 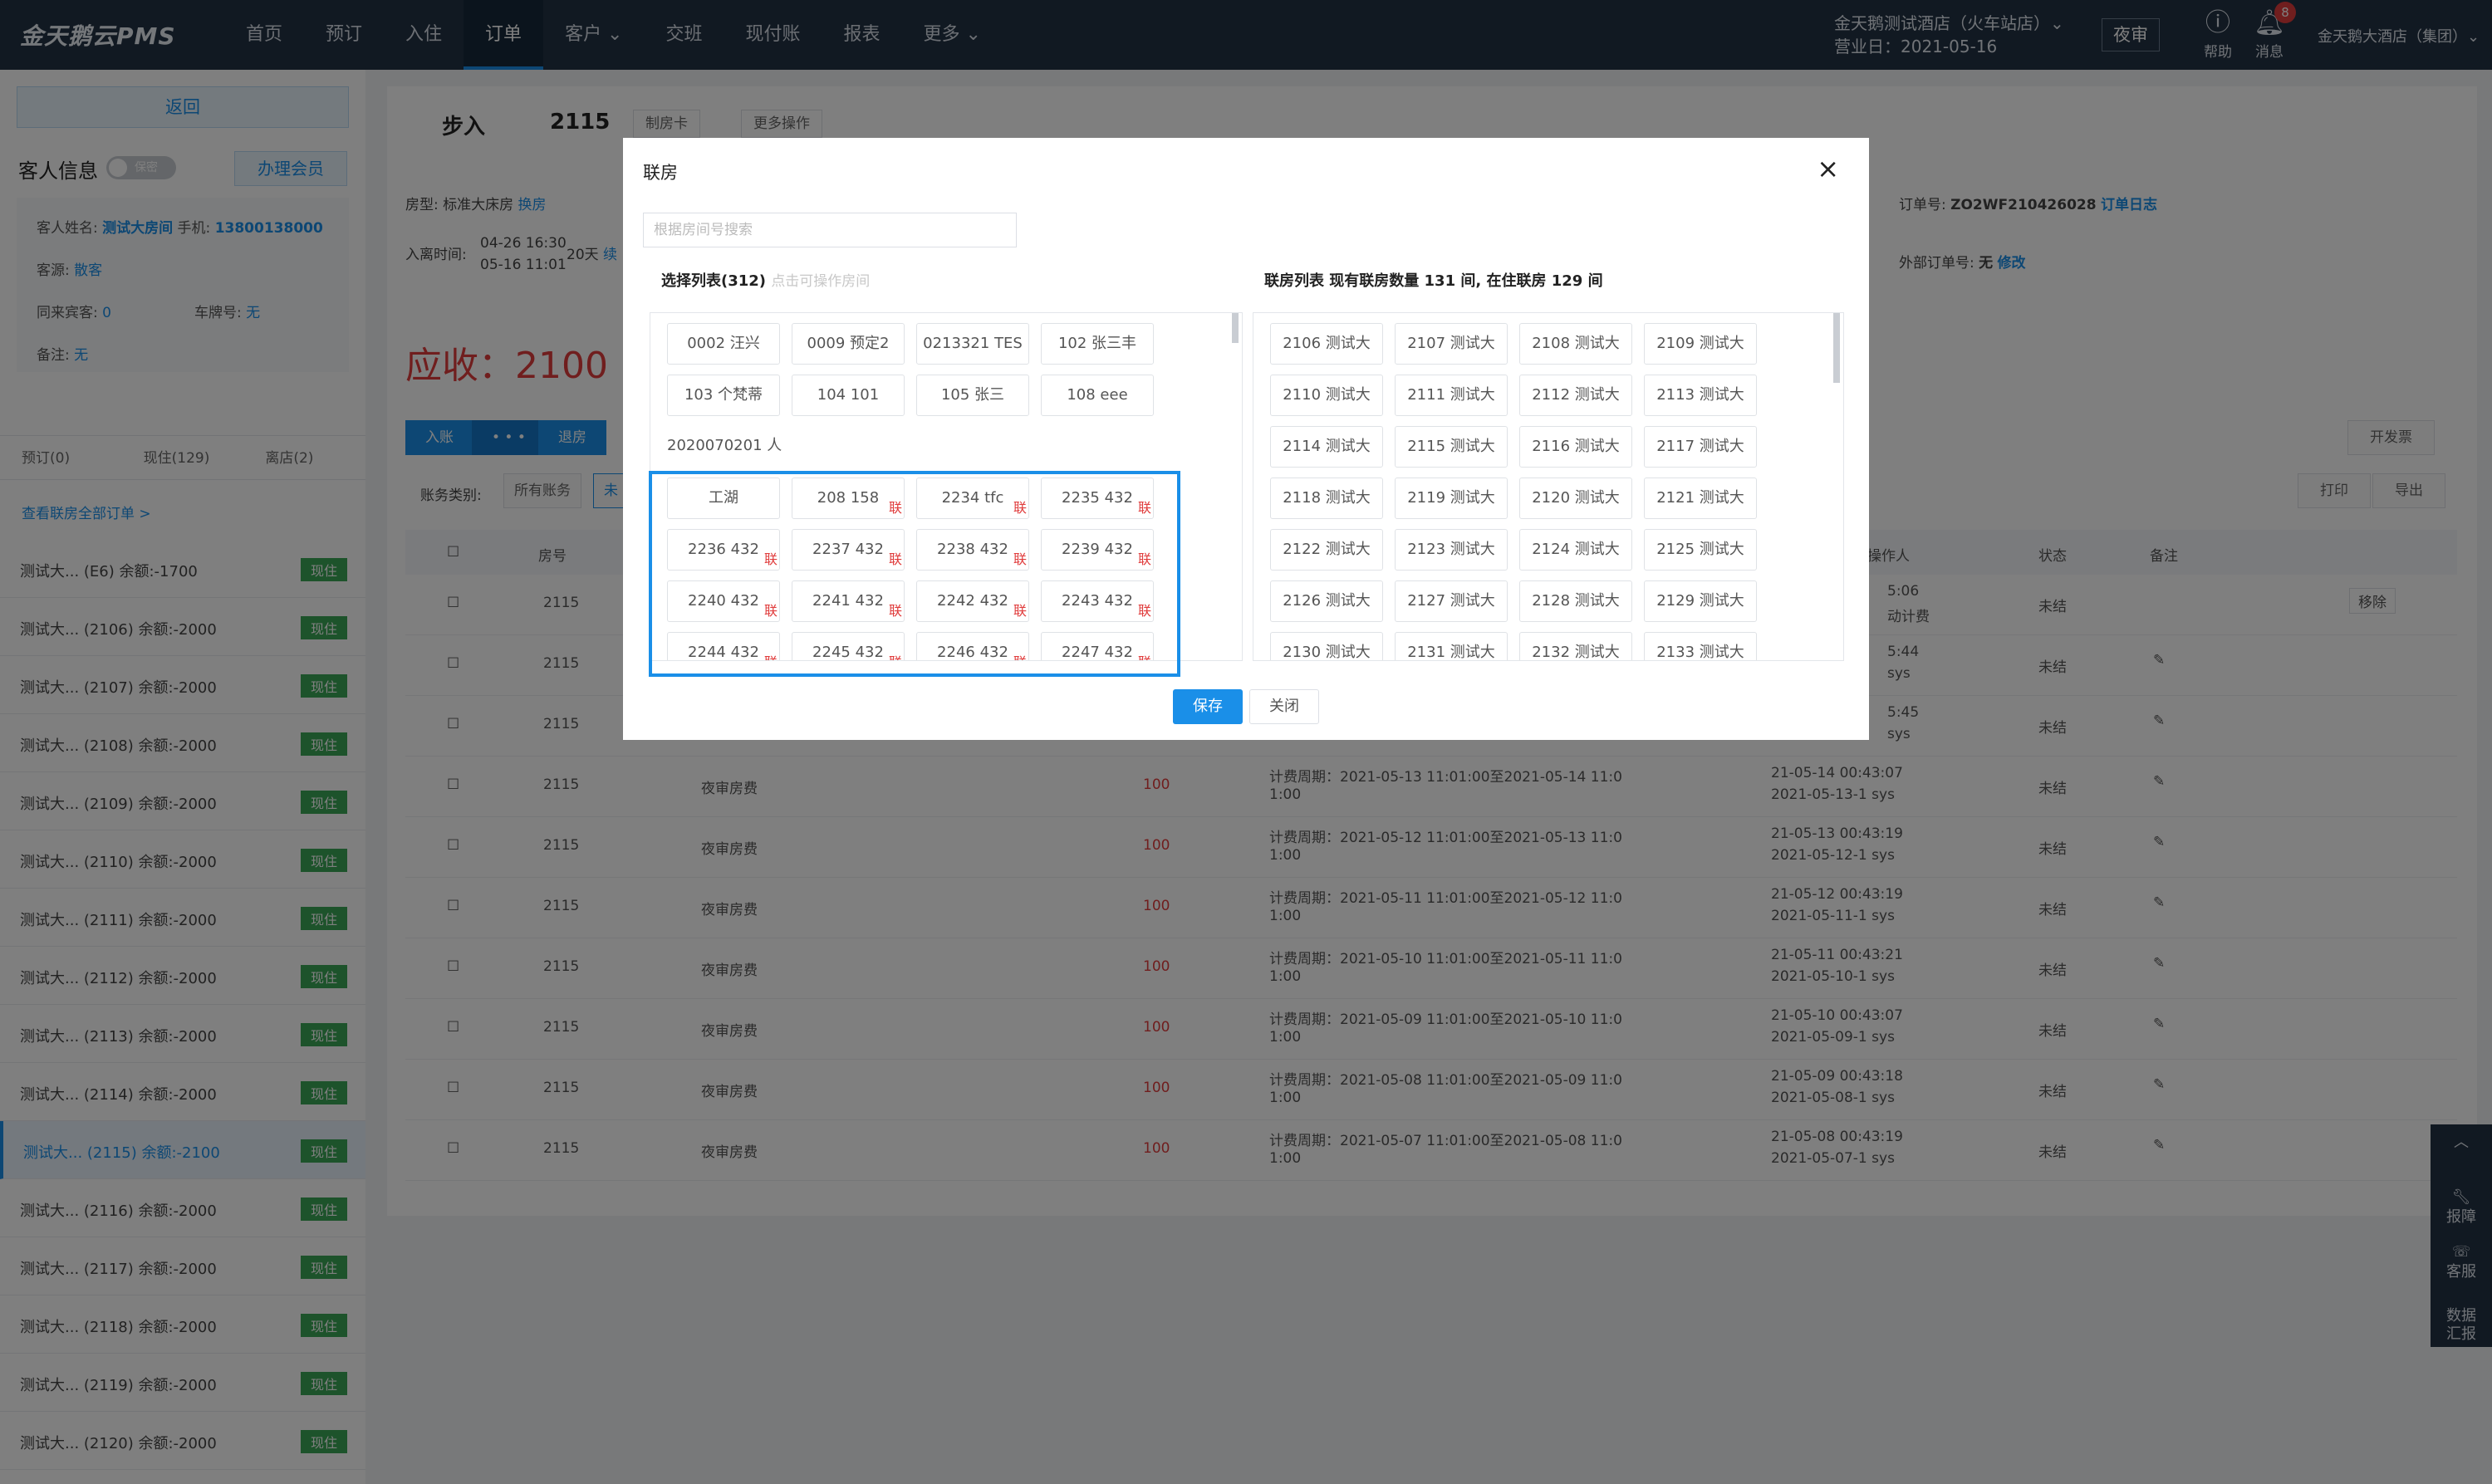 What do you see at coordinates (1451, 646) in the screenshot?
I see `linked-room-chip: 2131 测试大` at bounding box center [1451, 646].